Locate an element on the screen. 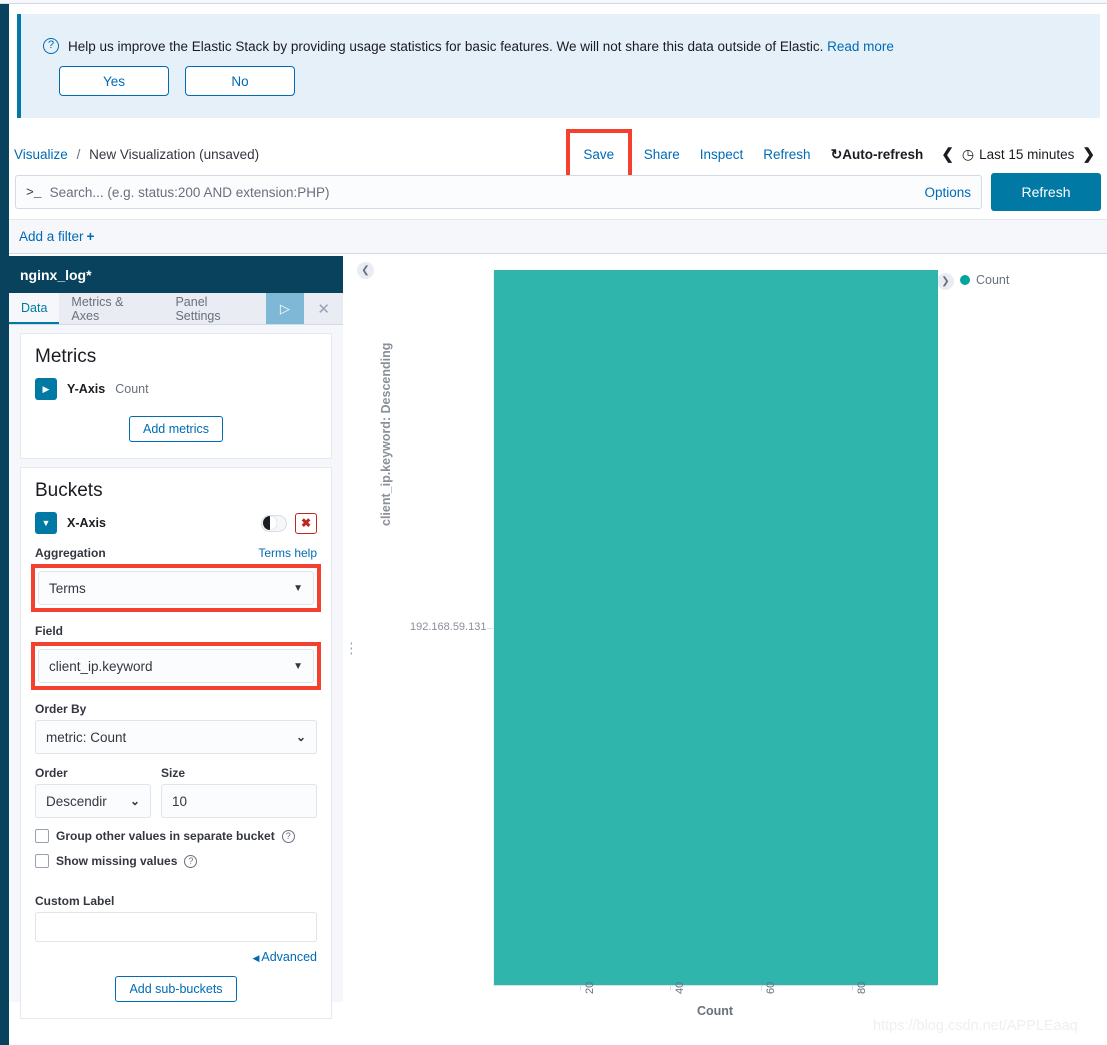  remove-bucket-icon: ✖ is located at coordinates (306, 523).